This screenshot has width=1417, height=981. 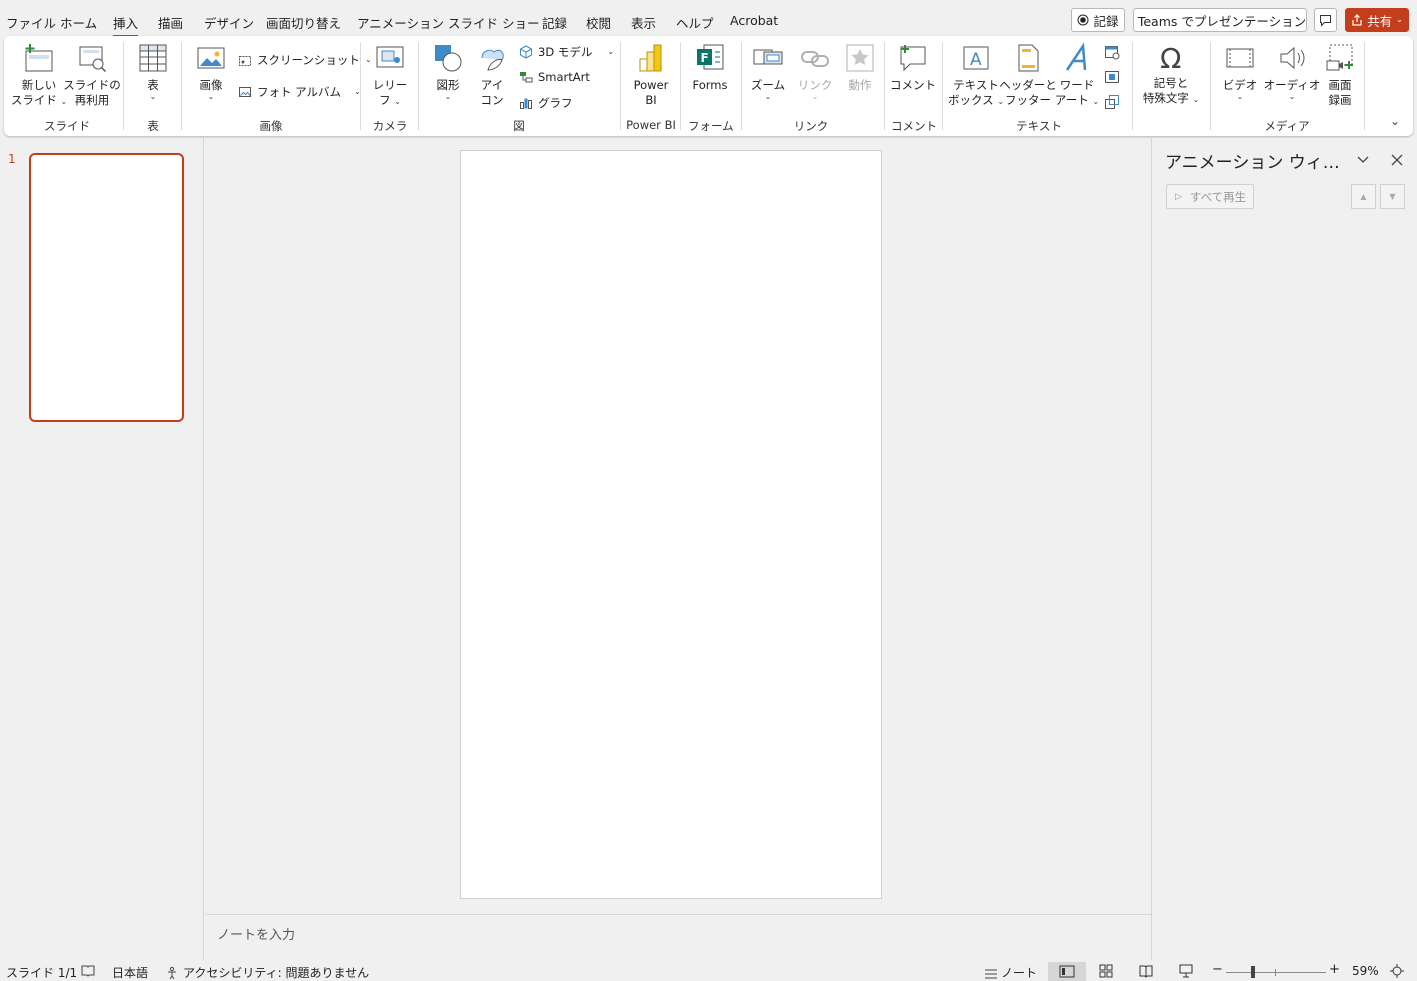 I want to click on record-label: 記録, so click(x=1106, y=21).